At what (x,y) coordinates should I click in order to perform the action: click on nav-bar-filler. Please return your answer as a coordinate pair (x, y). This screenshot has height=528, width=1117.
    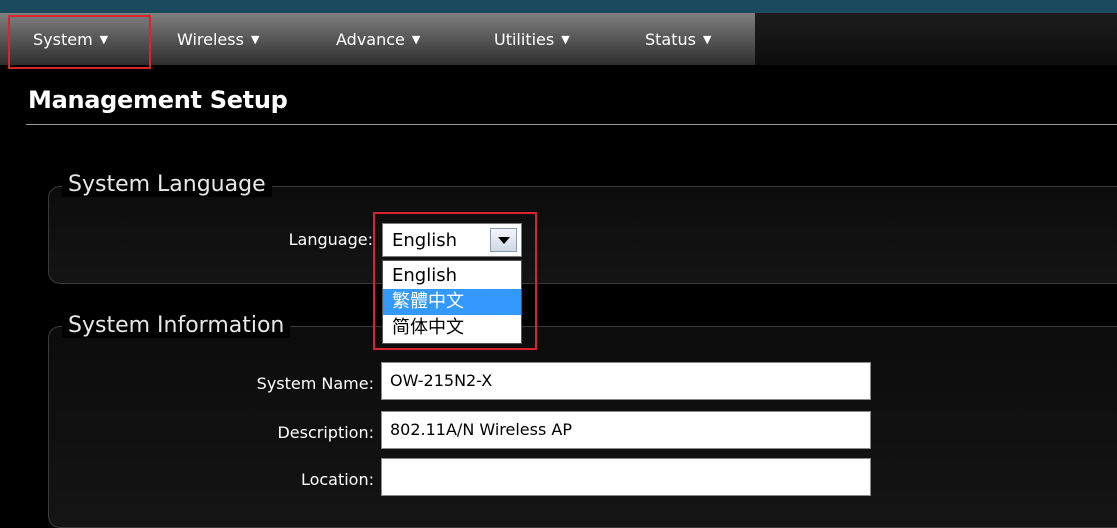
    Looking at the image, I should click on (936, 39).